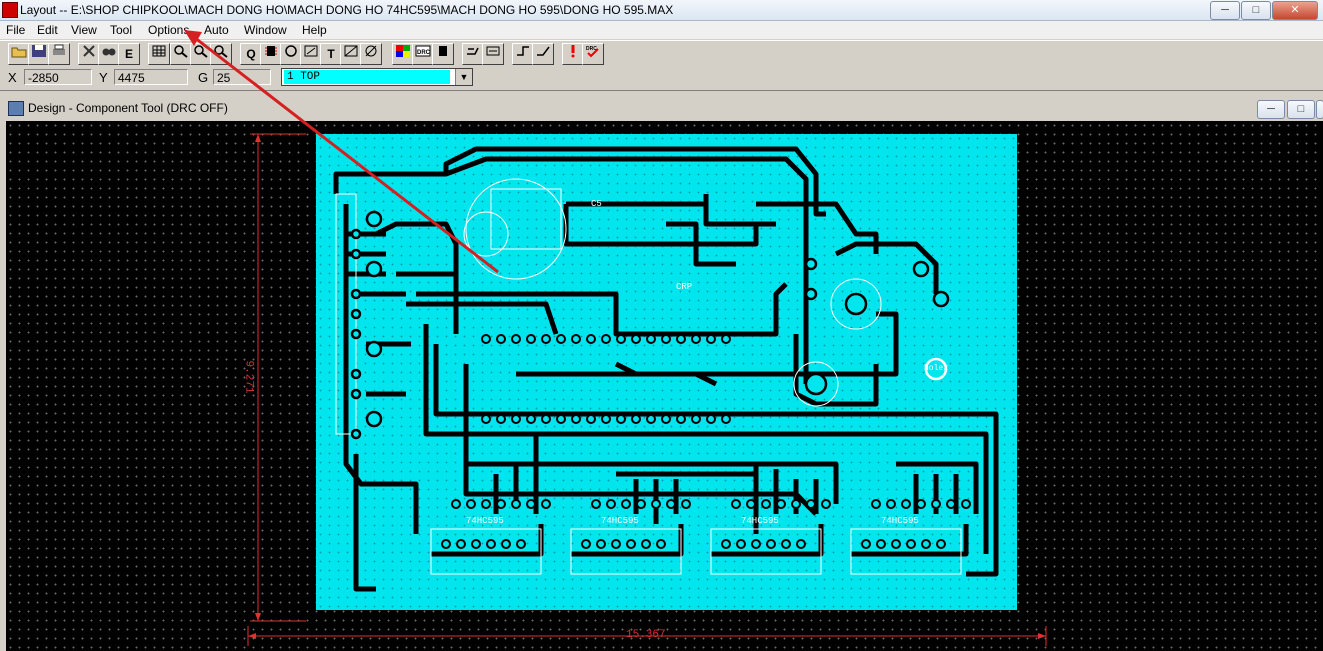 This screenshot has width=1323, height=651. I want to click on menu-help: Help, so click(314, 30).